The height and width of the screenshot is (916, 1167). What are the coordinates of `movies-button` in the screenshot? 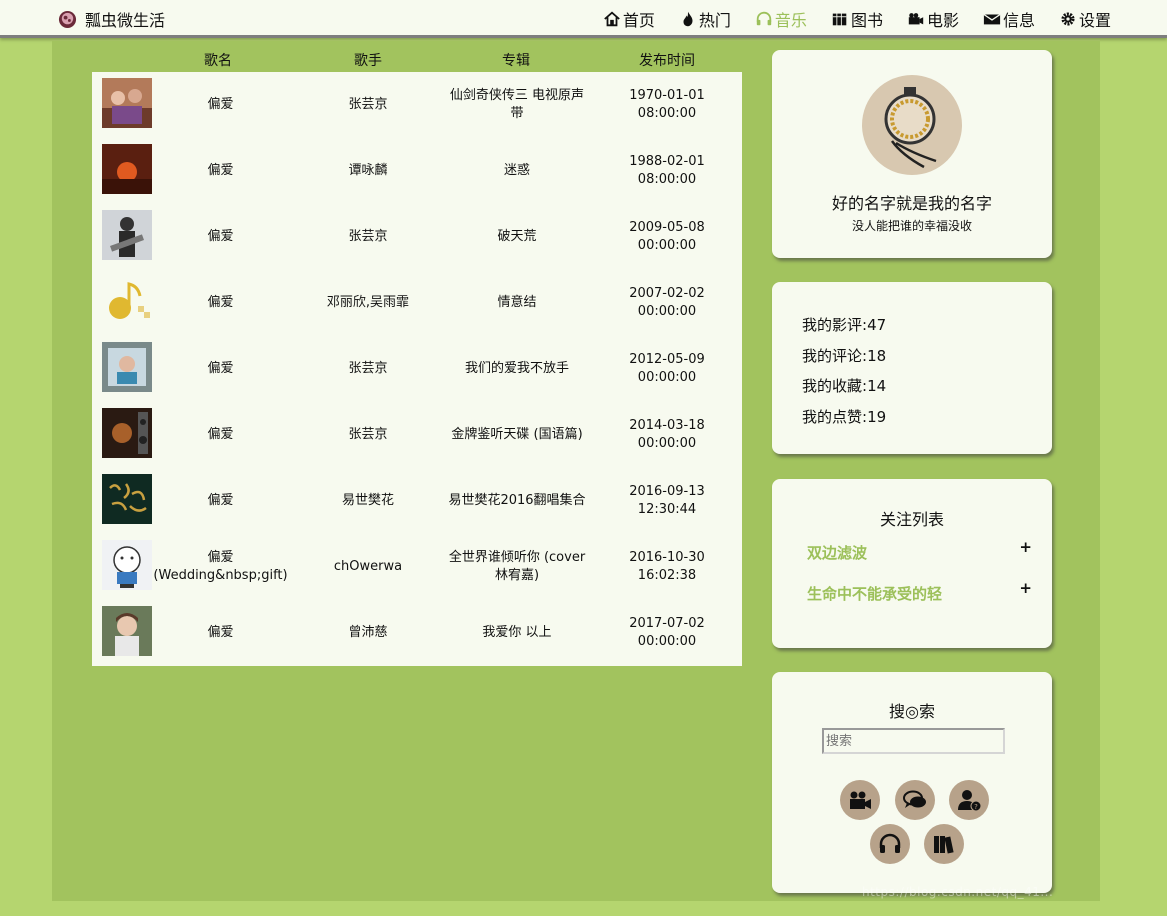 It's located at (860, 800).